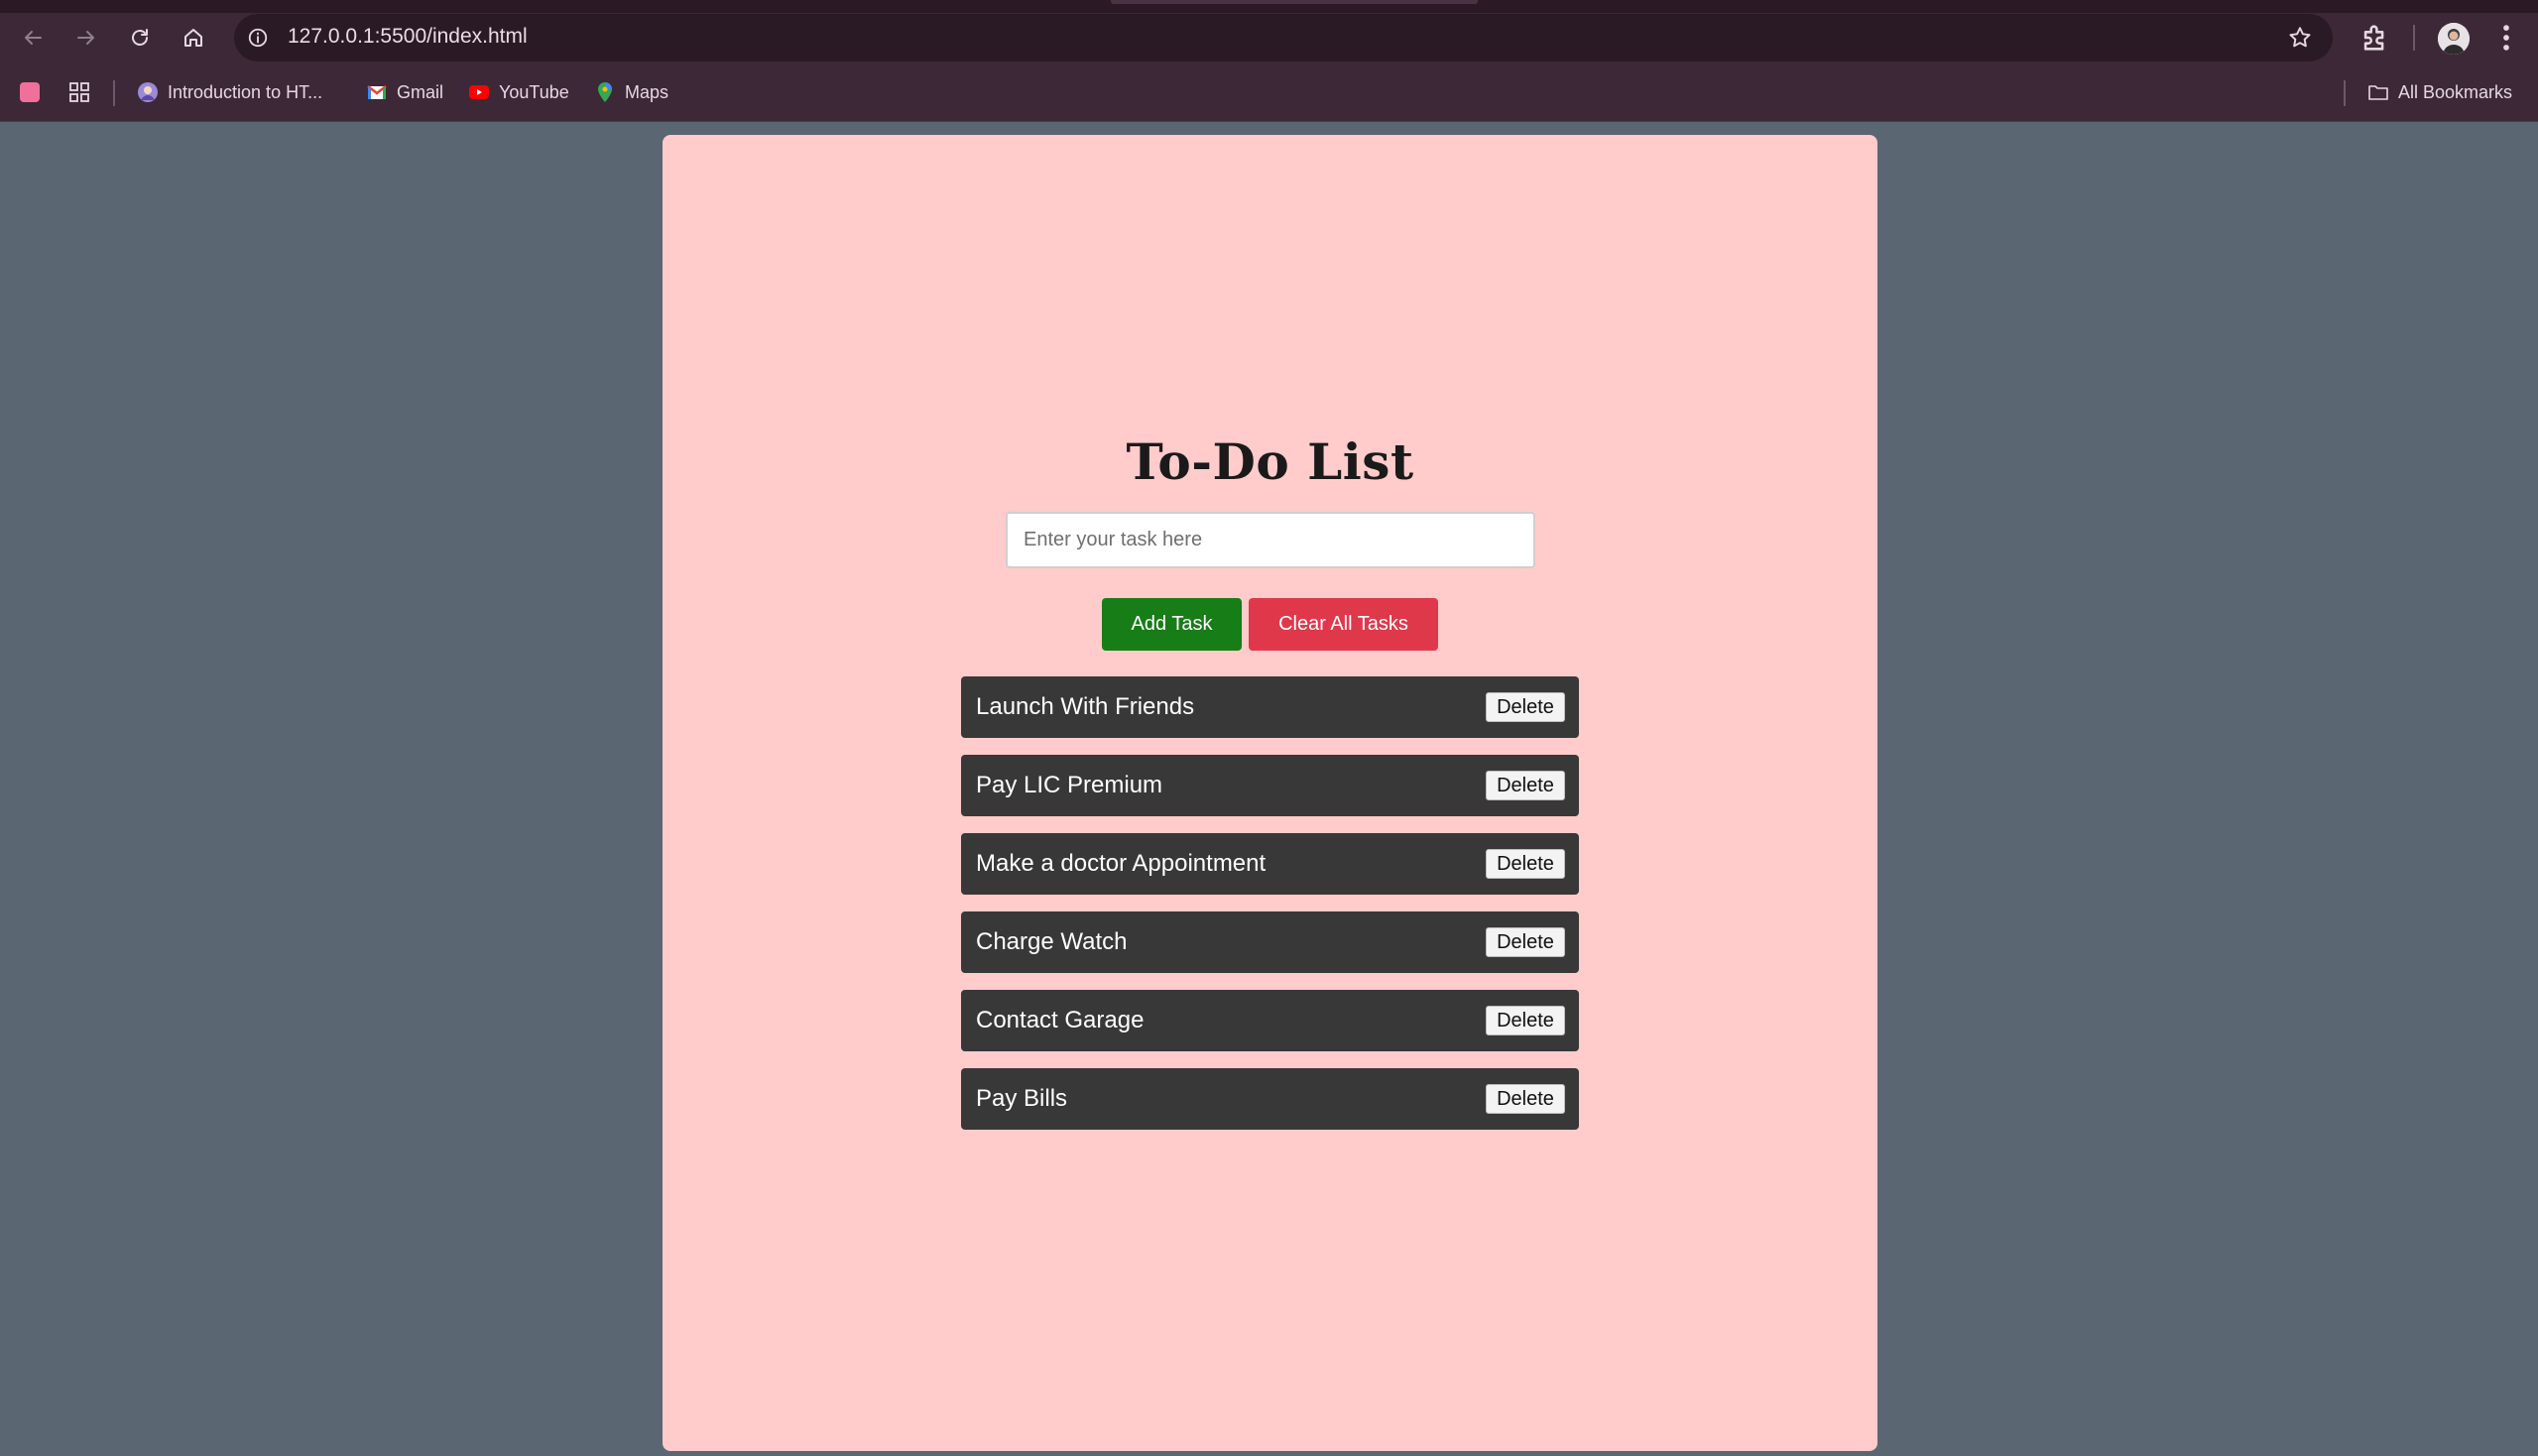 Image resolution: width=2538 pixels, height=1456 pixels. I want to click on forward-button, so click(86, 38).